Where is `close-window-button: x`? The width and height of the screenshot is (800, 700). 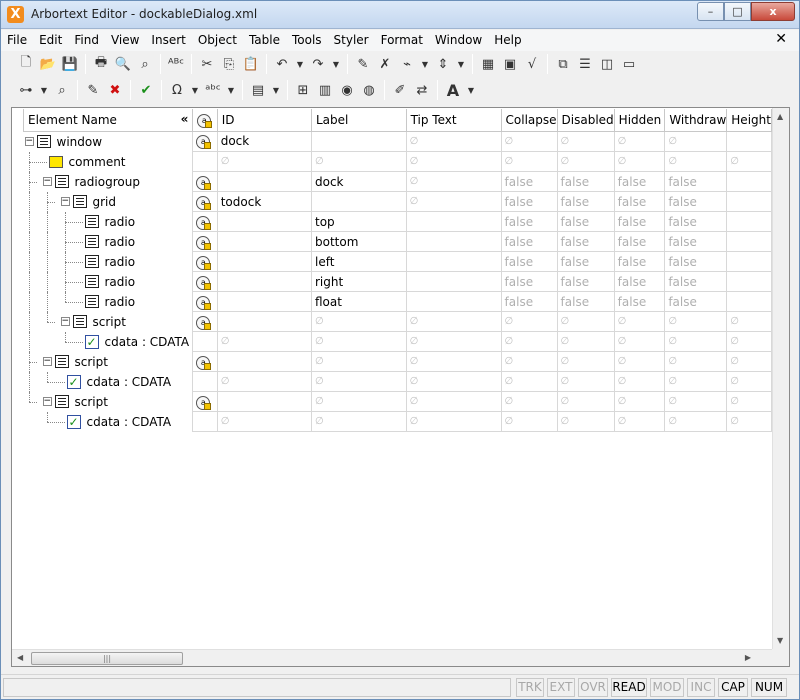 close-window-button: x is located at coordinates (773, 11).